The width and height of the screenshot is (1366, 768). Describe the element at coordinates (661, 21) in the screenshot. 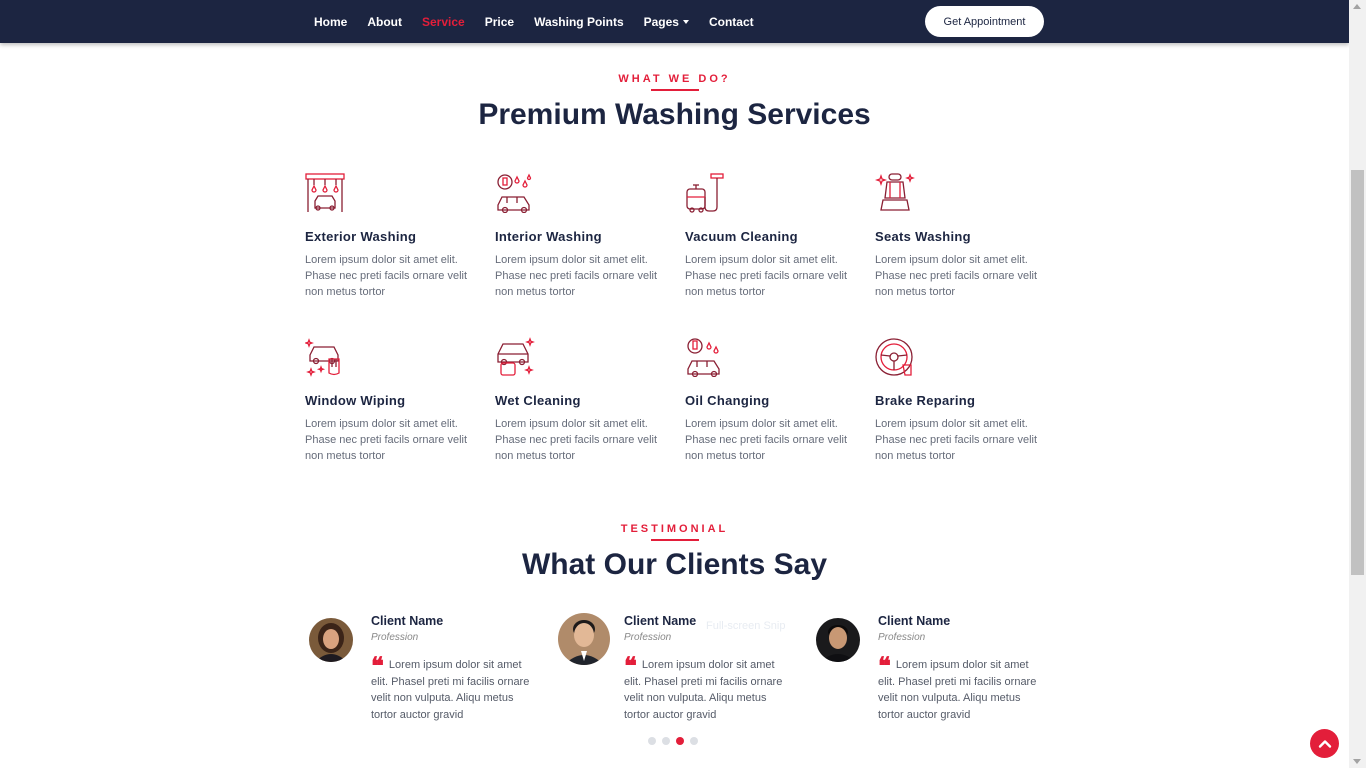

I see `nav-pages-label: Pages` at that location.